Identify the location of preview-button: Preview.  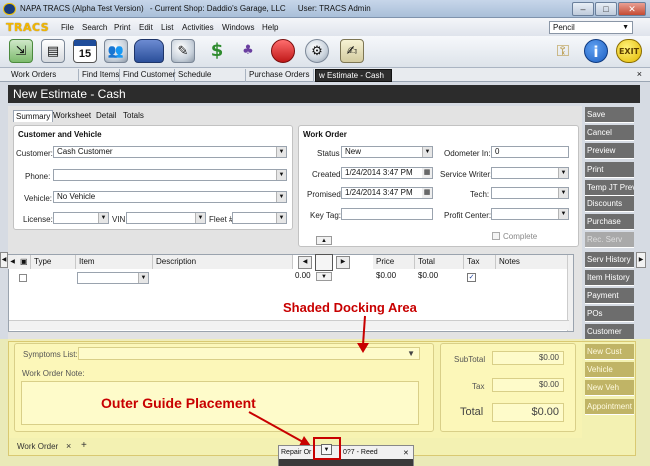
(609, 151).